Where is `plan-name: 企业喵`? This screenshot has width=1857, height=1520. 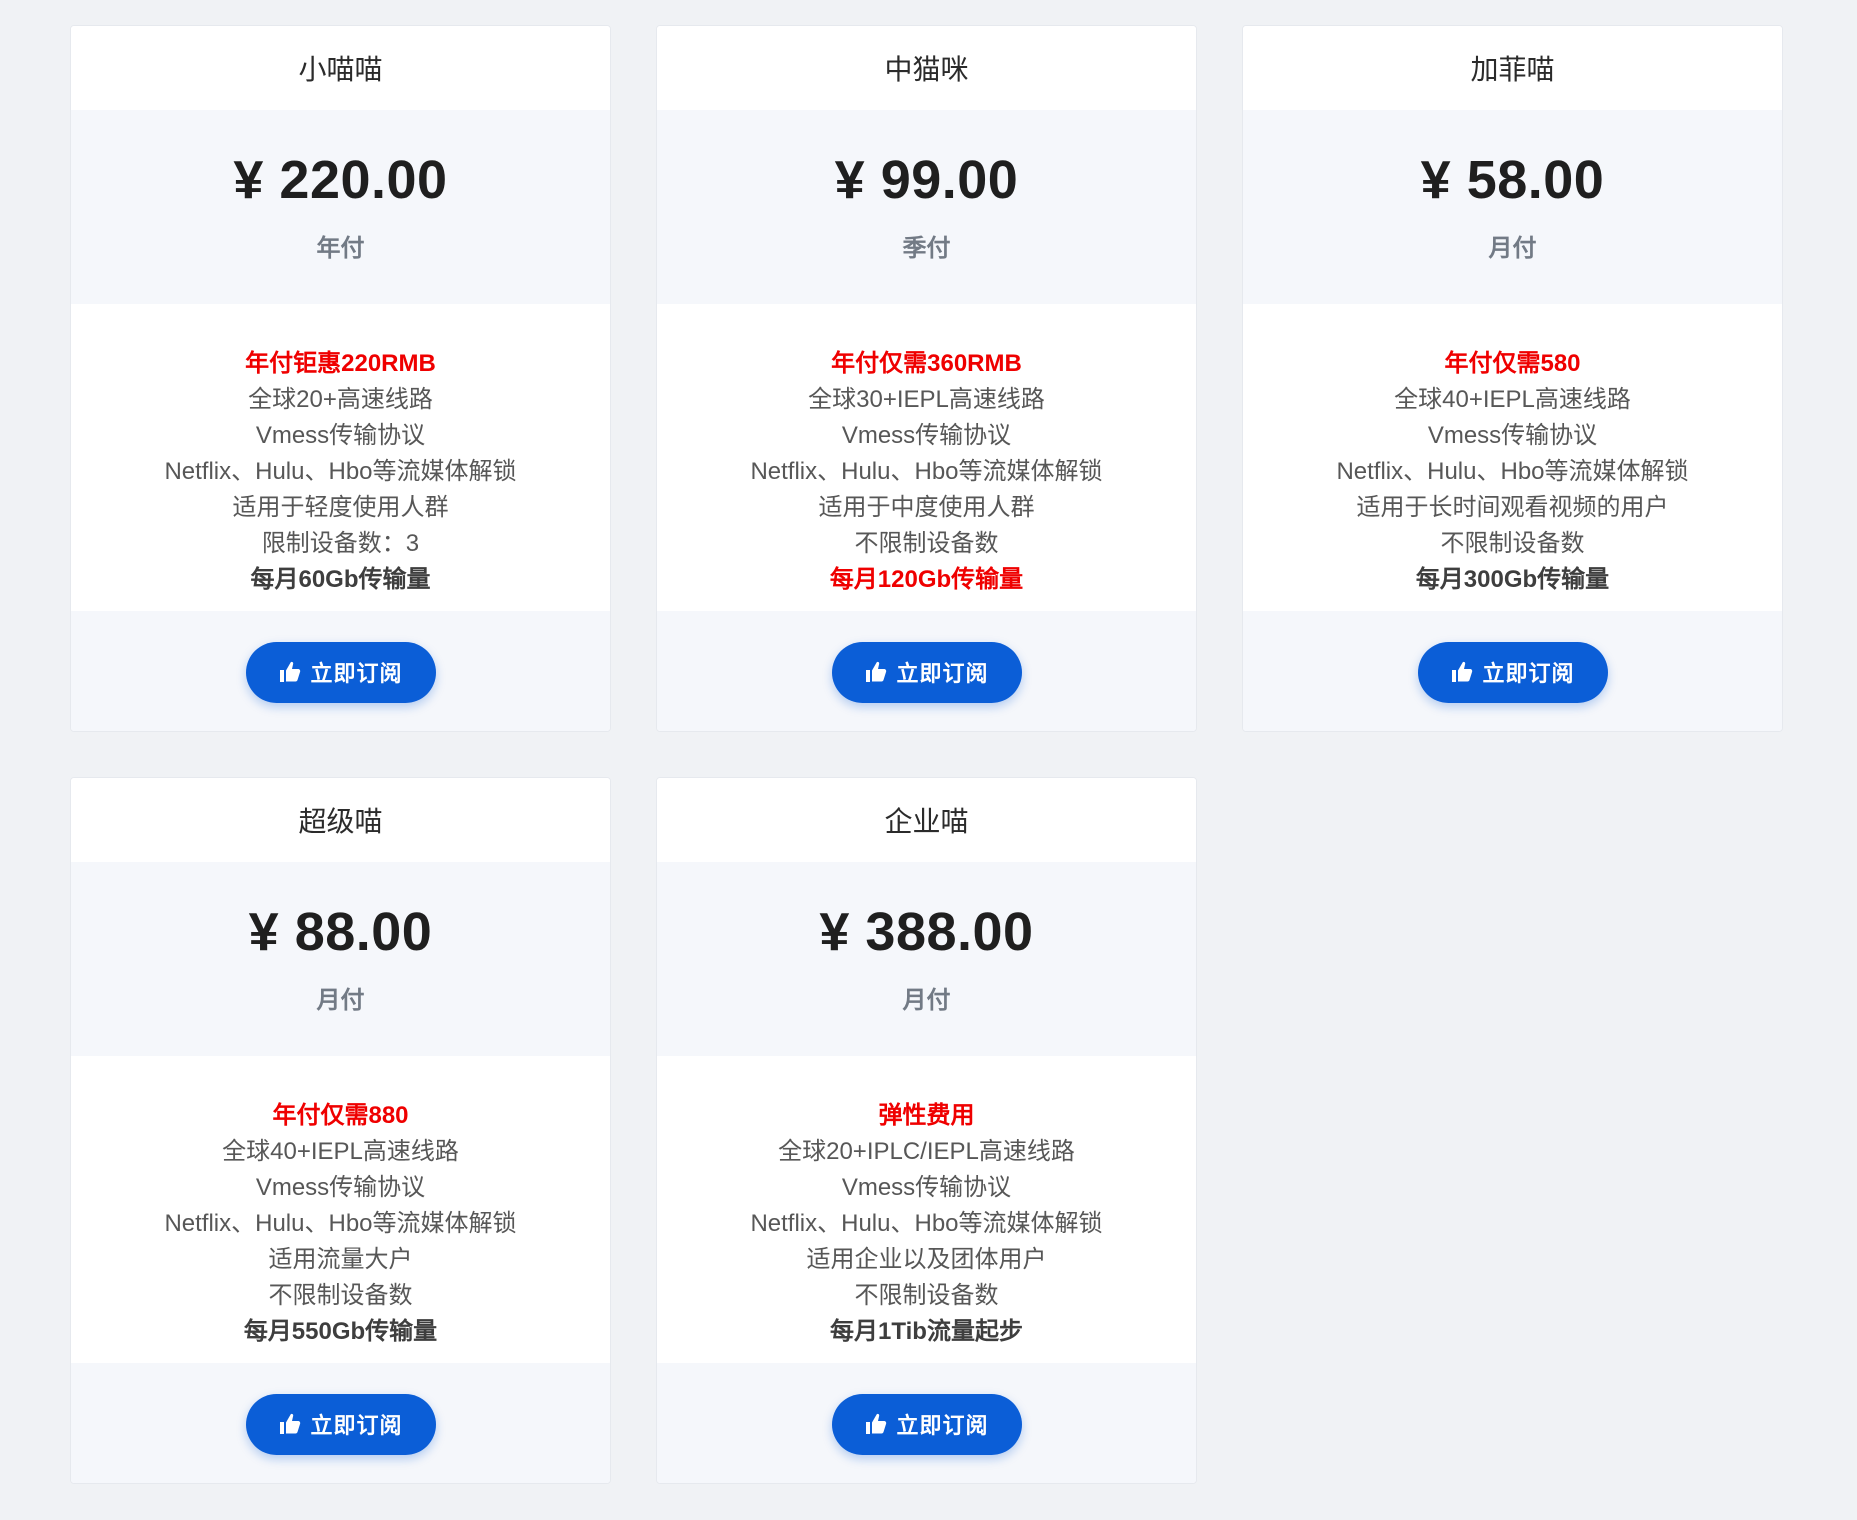
plan-name: 企业喵 is located at coordinates (926, 820).